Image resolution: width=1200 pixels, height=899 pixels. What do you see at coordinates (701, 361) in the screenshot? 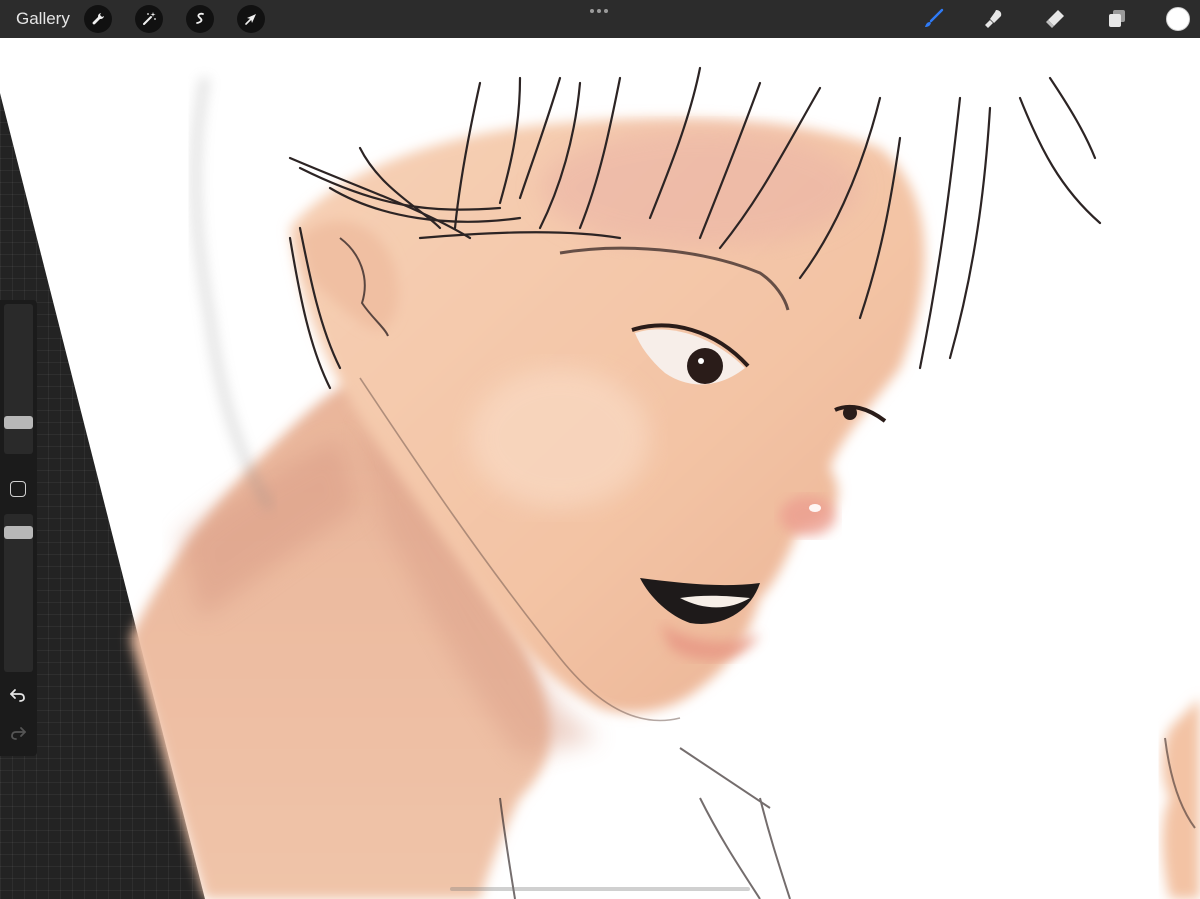
I see `eye-highlight` at bounding box center [701, 361].